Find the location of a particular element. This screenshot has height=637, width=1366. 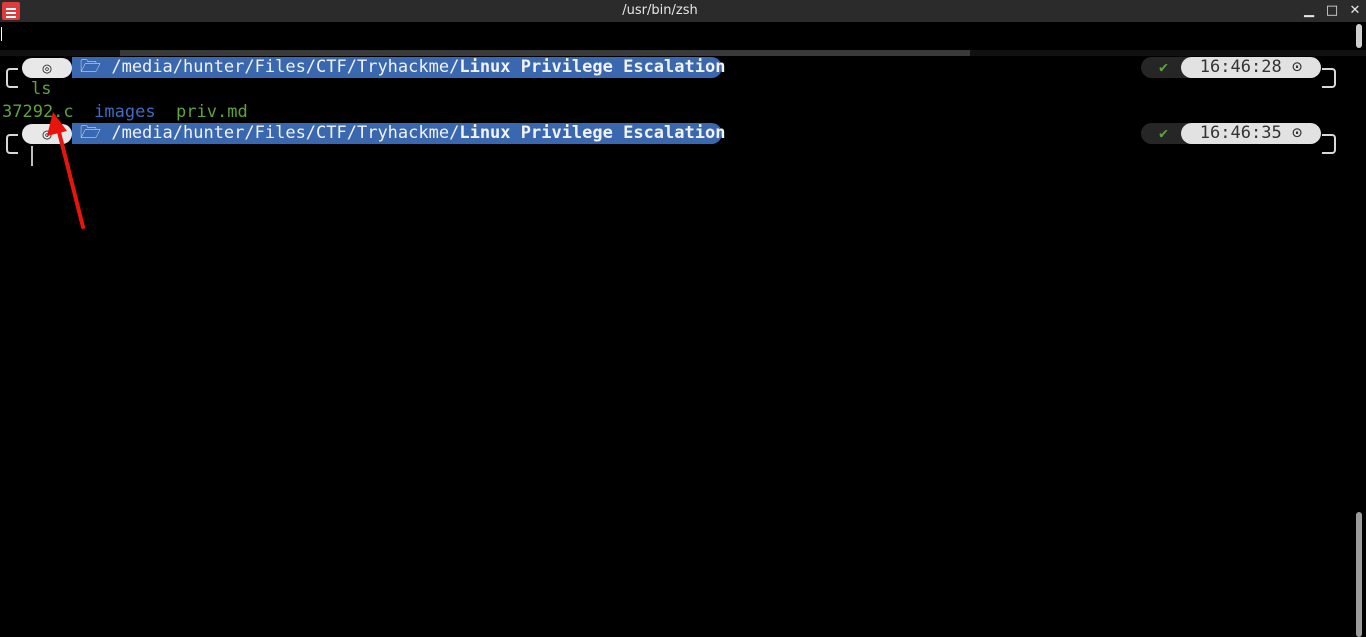

arrow-shaft is located at coordinates (70, 177).